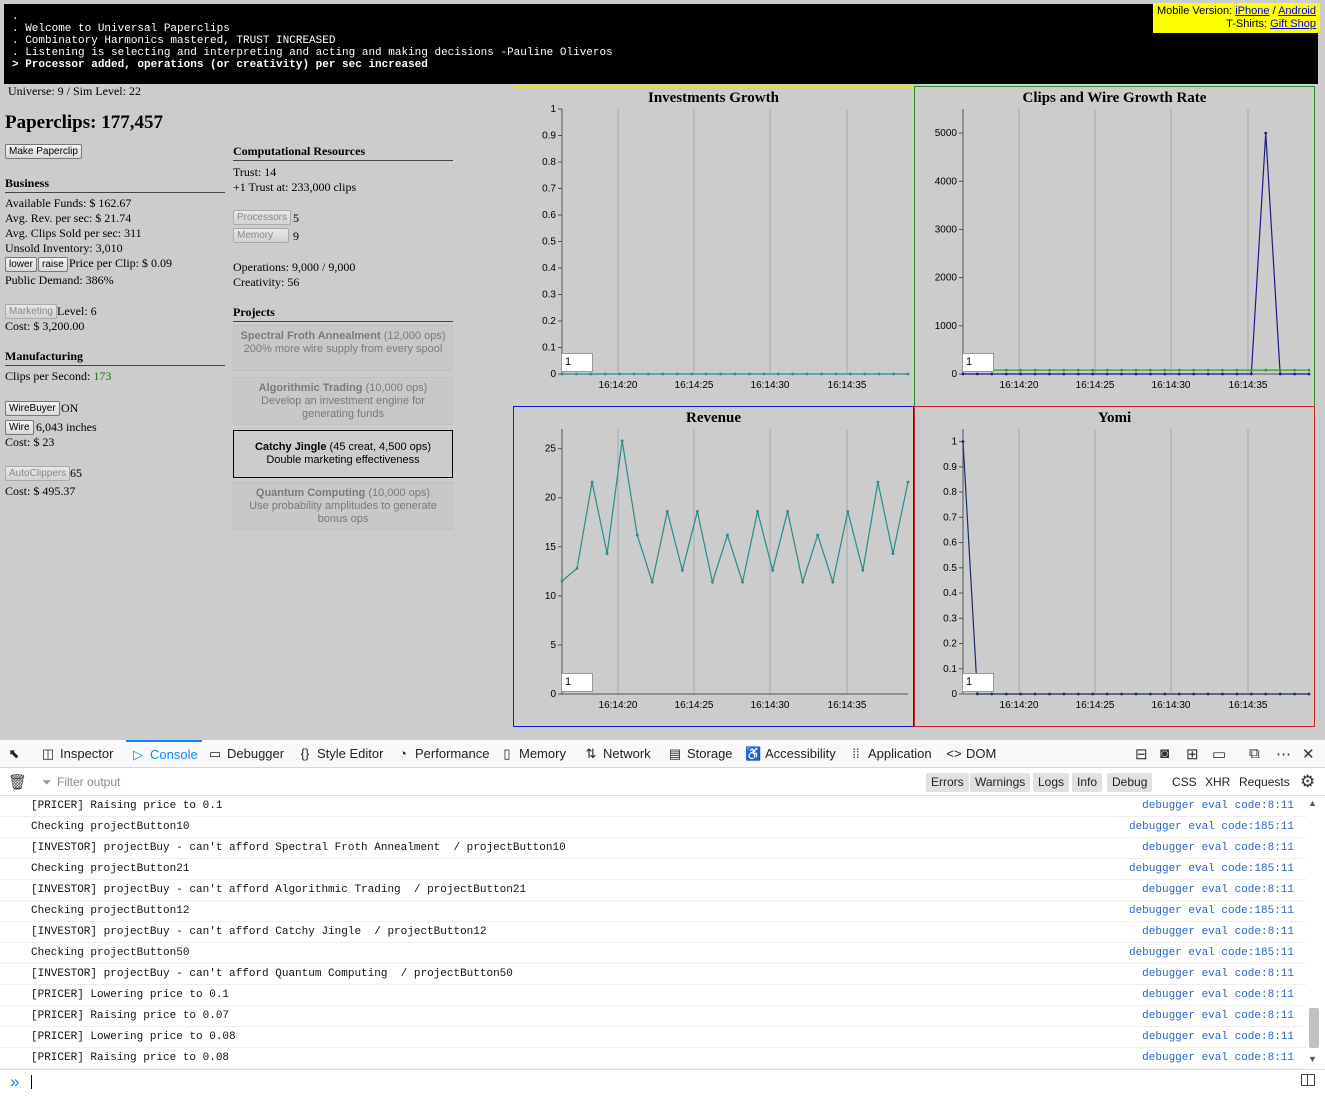  What do you see at coordinates (1308, 1080) in the screenshot?
I see `split-console-icon` at bounding box center [1308, 1080].